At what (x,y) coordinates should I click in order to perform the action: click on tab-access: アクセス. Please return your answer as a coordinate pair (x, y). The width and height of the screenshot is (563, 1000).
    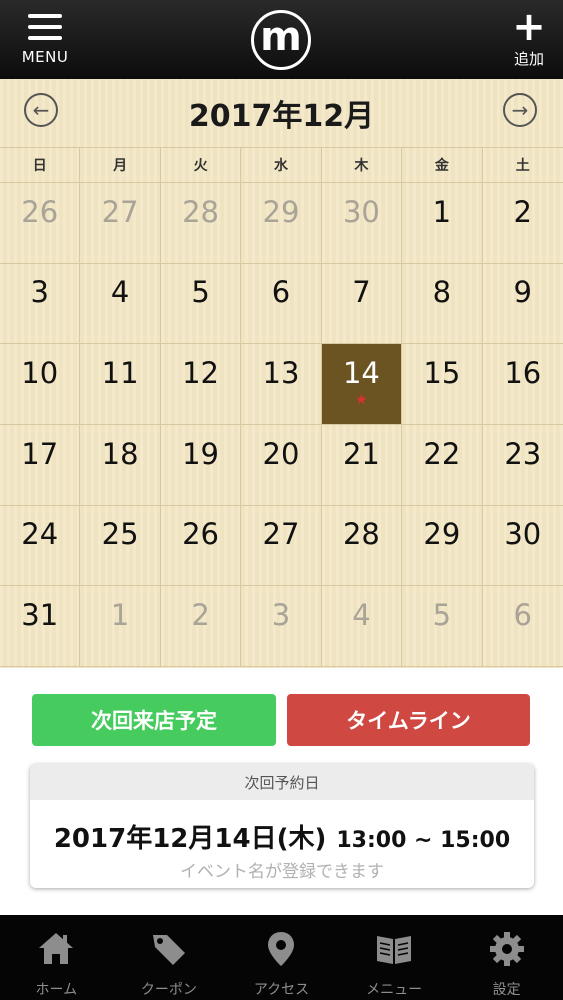
    Looking at the image, I should click on (281, 957).